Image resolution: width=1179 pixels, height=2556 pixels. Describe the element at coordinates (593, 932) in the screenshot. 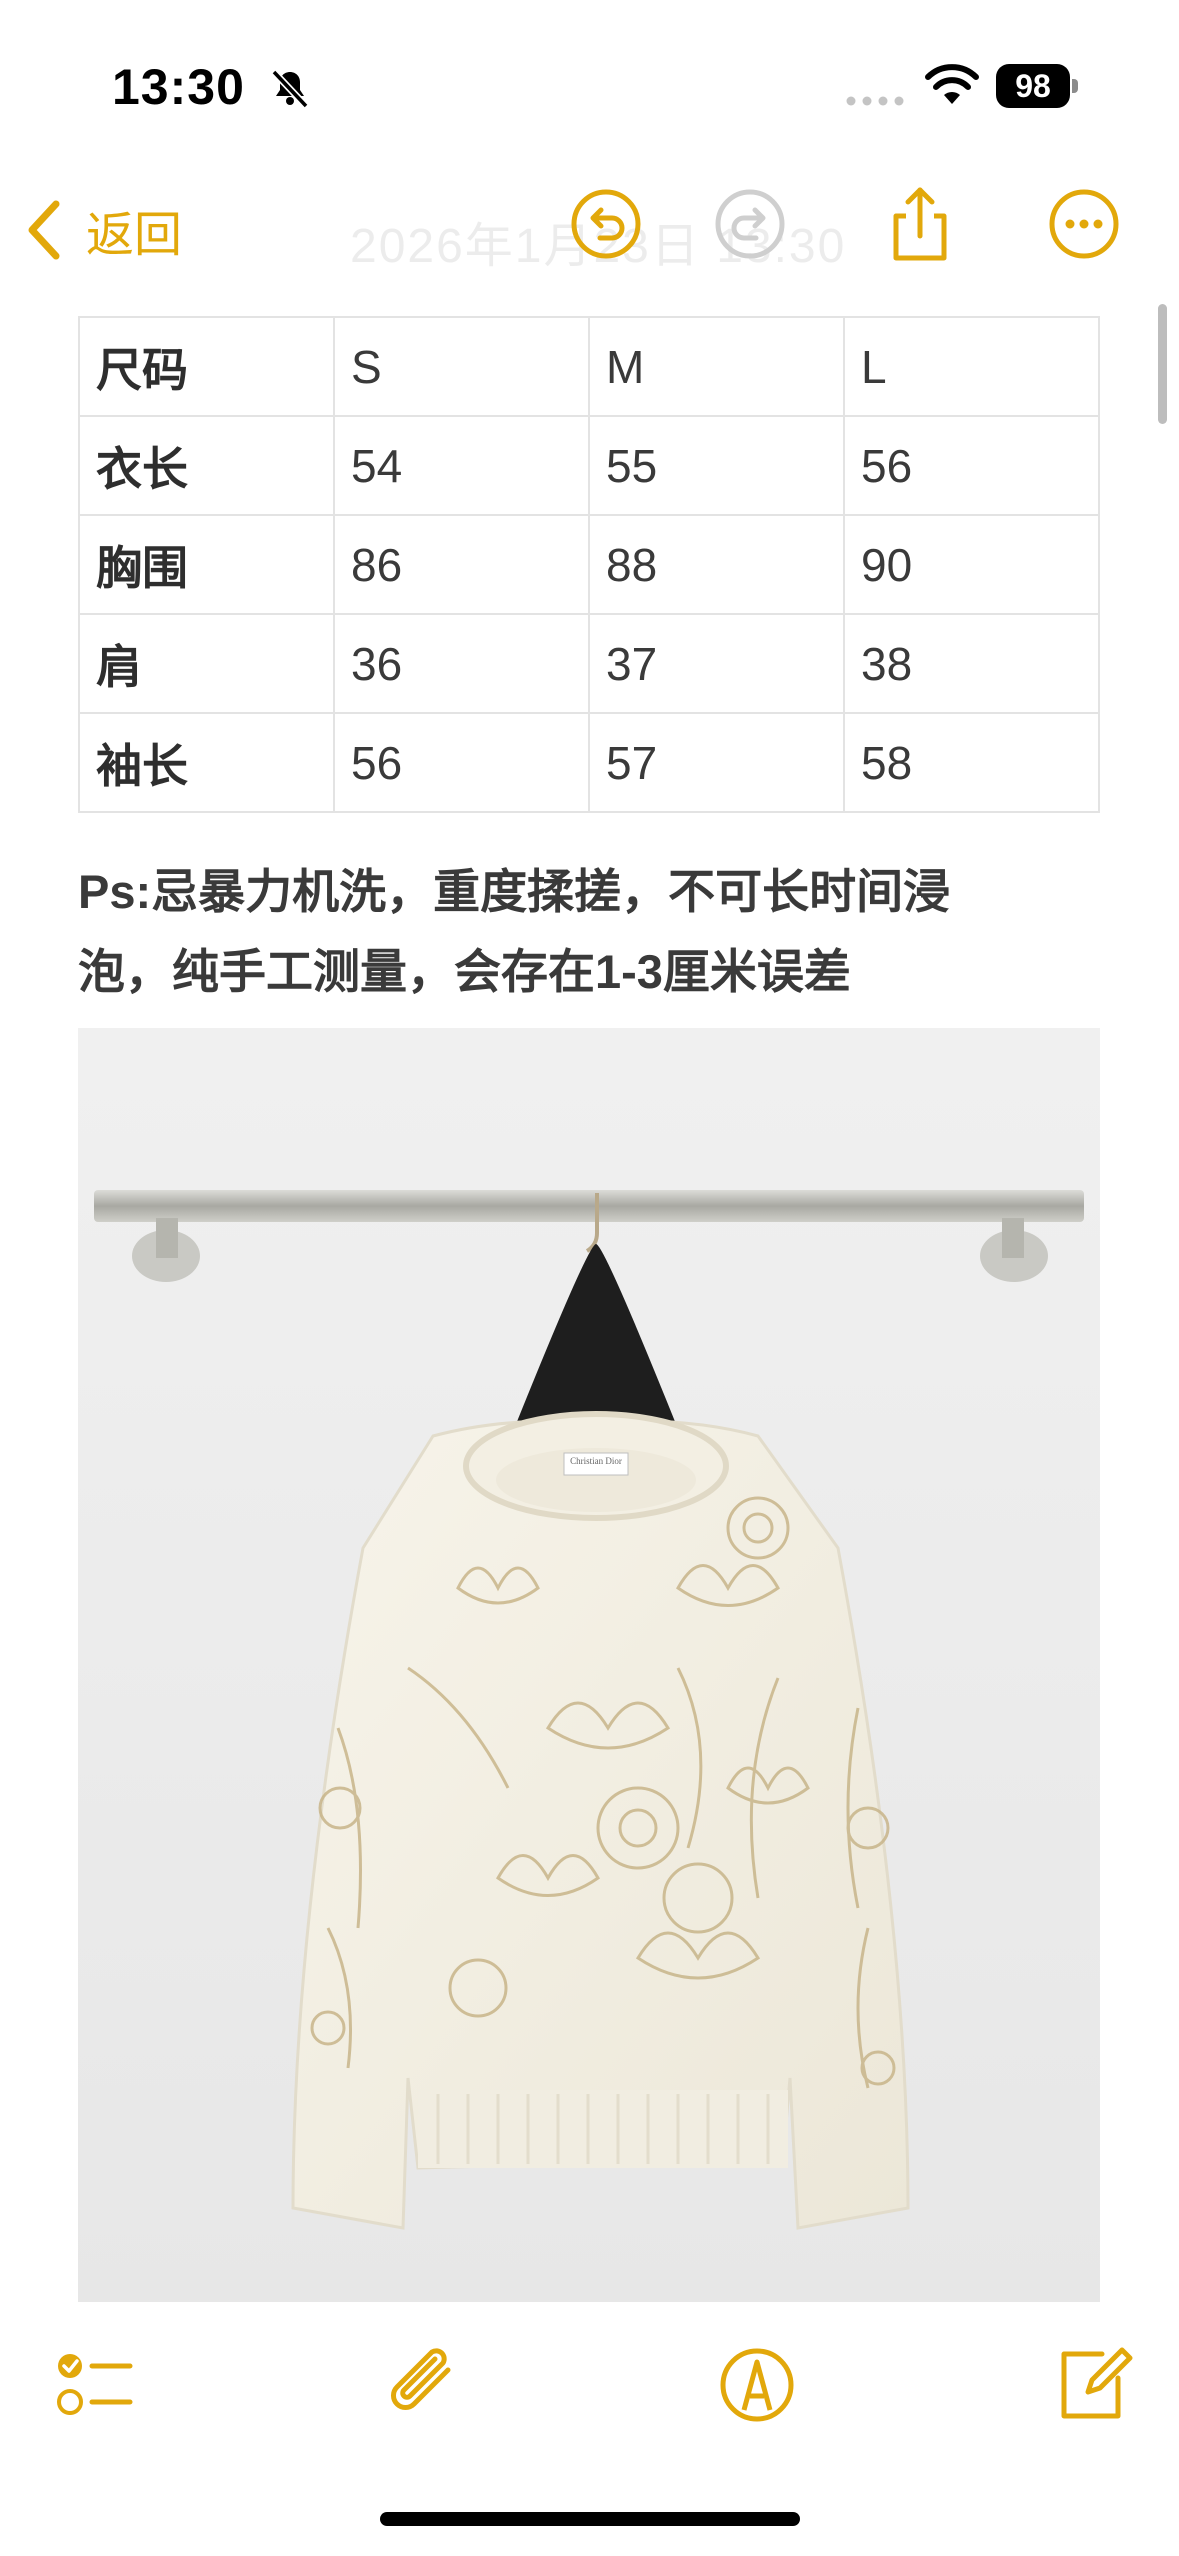

I see `note-text: Ps:忌暴力机洗，重度揉搓，不可长时间浸 泡，纯手工测量，会存在1-3厘米误差` at that location.